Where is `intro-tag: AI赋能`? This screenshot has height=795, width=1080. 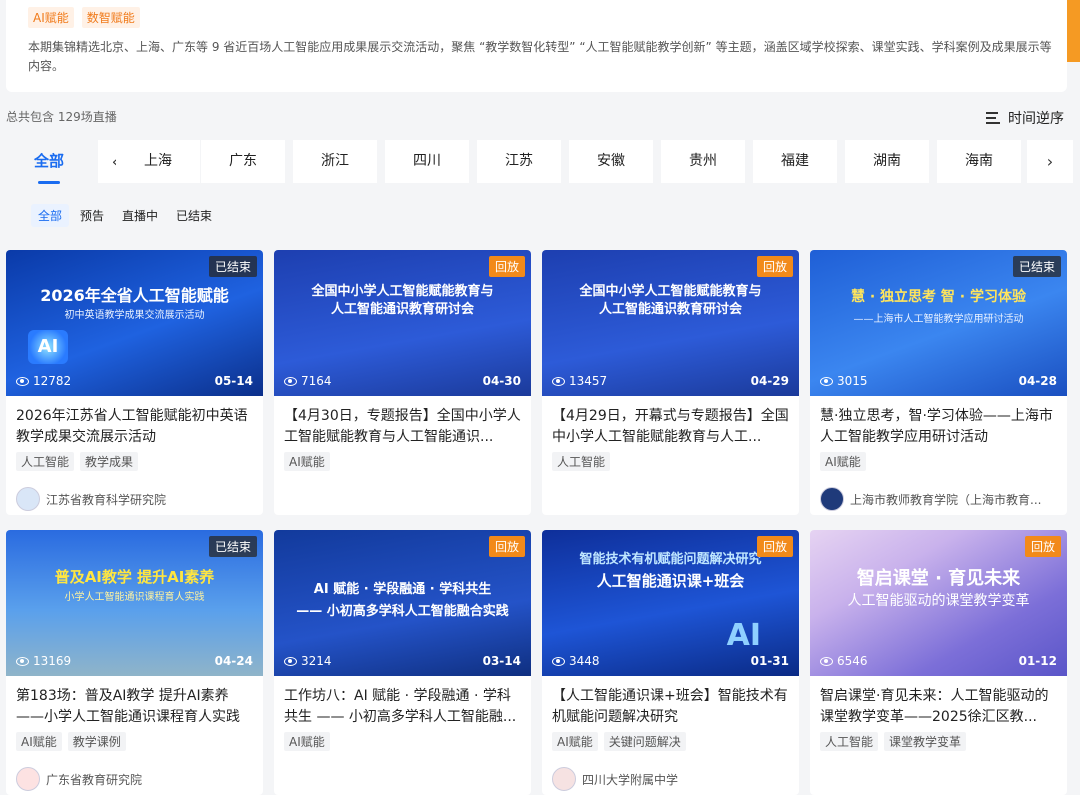
intro-tag: AI赋能 is located at coordinates (51, 17).